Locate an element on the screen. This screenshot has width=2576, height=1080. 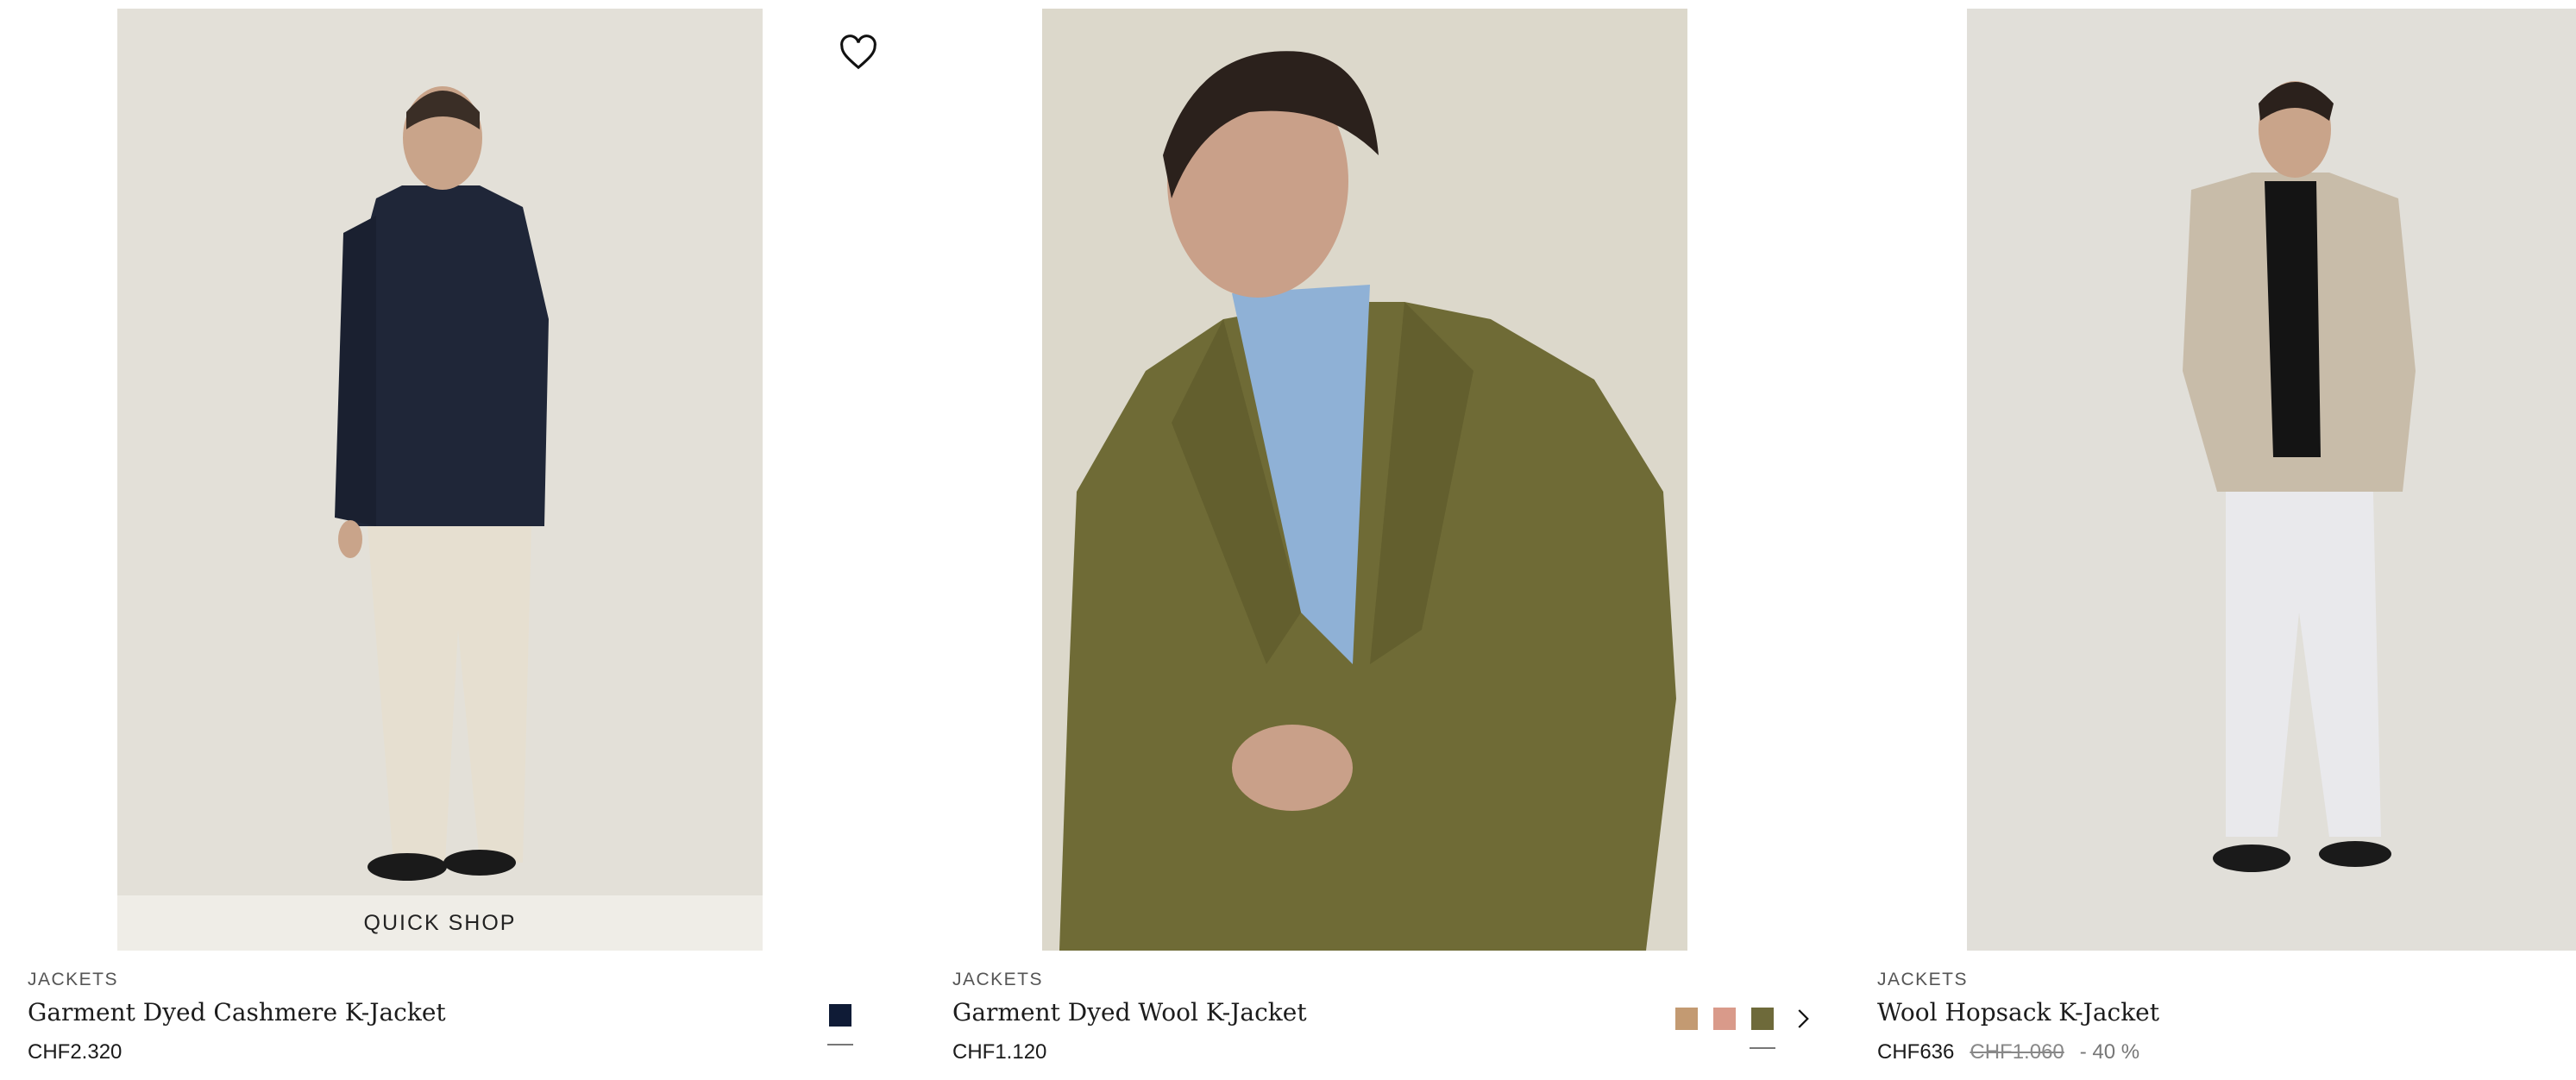
product-price: CHF2.320 is located at coordinates (75, 1052).